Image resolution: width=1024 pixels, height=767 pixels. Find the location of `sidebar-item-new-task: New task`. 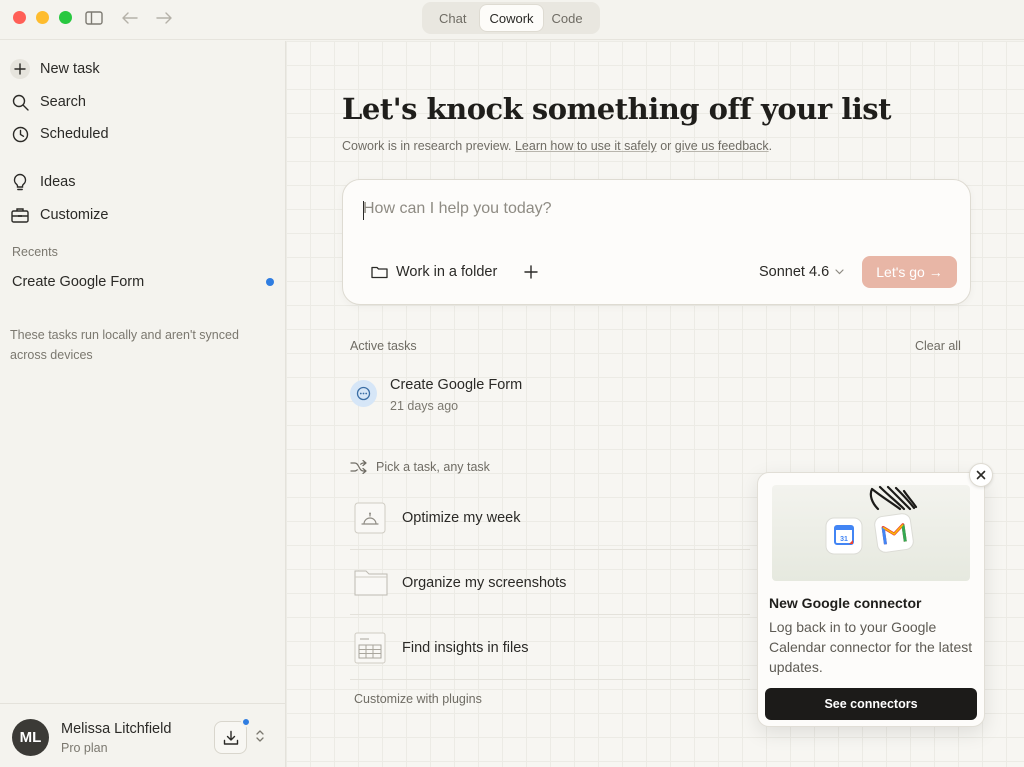

sidebar-item-new-task: New task is located at coordinates (55, 69).